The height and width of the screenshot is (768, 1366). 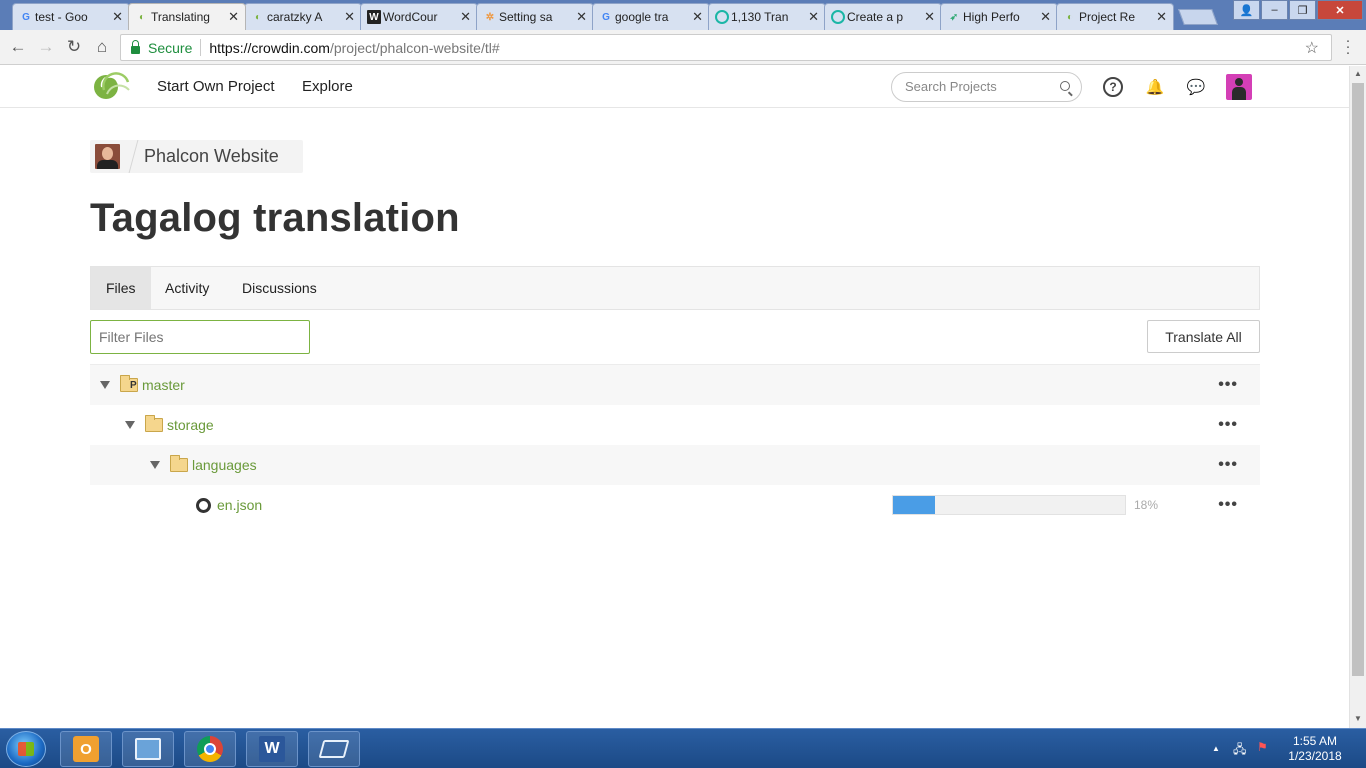 What do you see at coordinates (216, 86) in the screenshot?
I see `nav-start-own-project: Start Own Project` at bounding box center [216, 86].